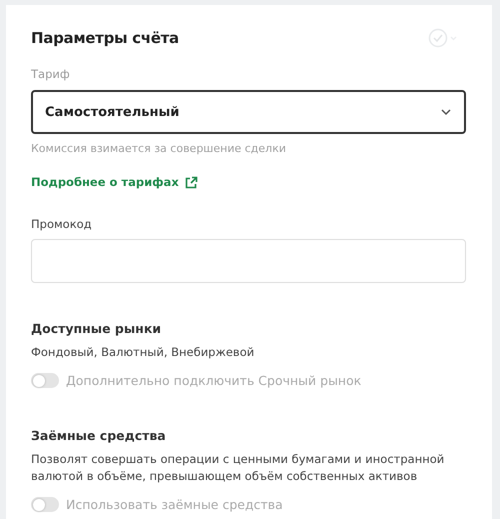  What do you see at coordinates (105, 38) in the screenshot?
I see `card-title: Параметры счёта` at bounding box center [105, 38].